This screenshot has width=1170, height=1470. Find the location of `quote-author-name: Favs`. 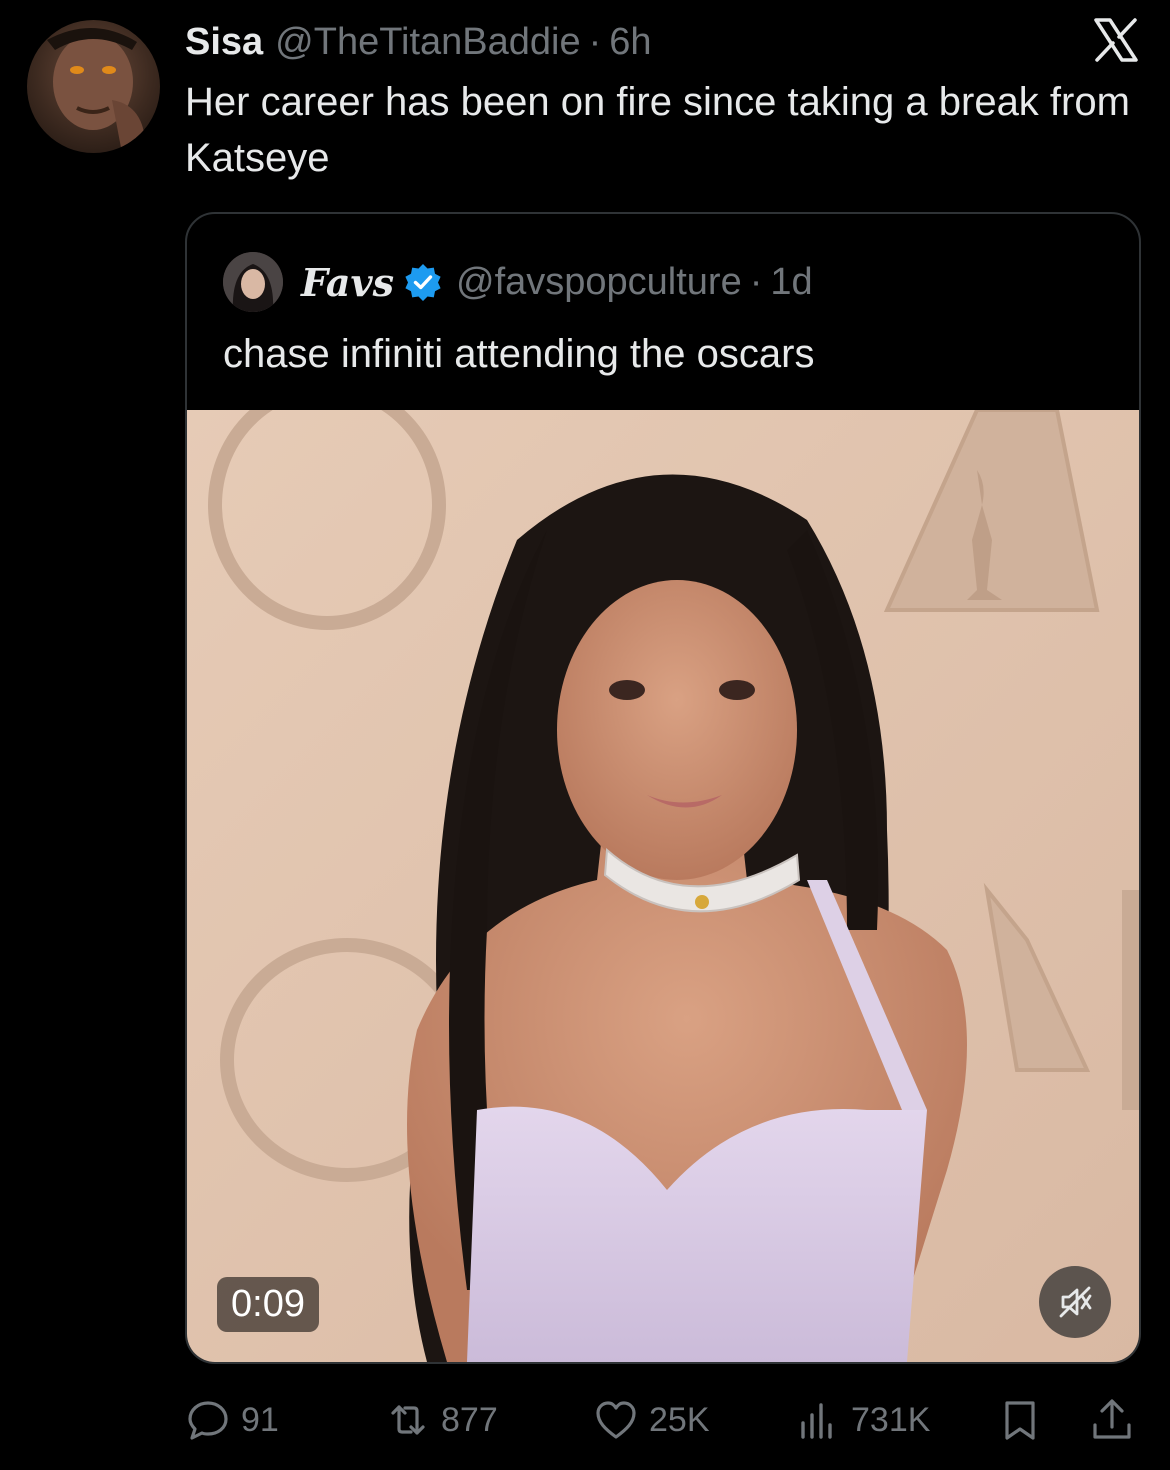

quote-author-name: Favs is located at coordinates (347, 282).